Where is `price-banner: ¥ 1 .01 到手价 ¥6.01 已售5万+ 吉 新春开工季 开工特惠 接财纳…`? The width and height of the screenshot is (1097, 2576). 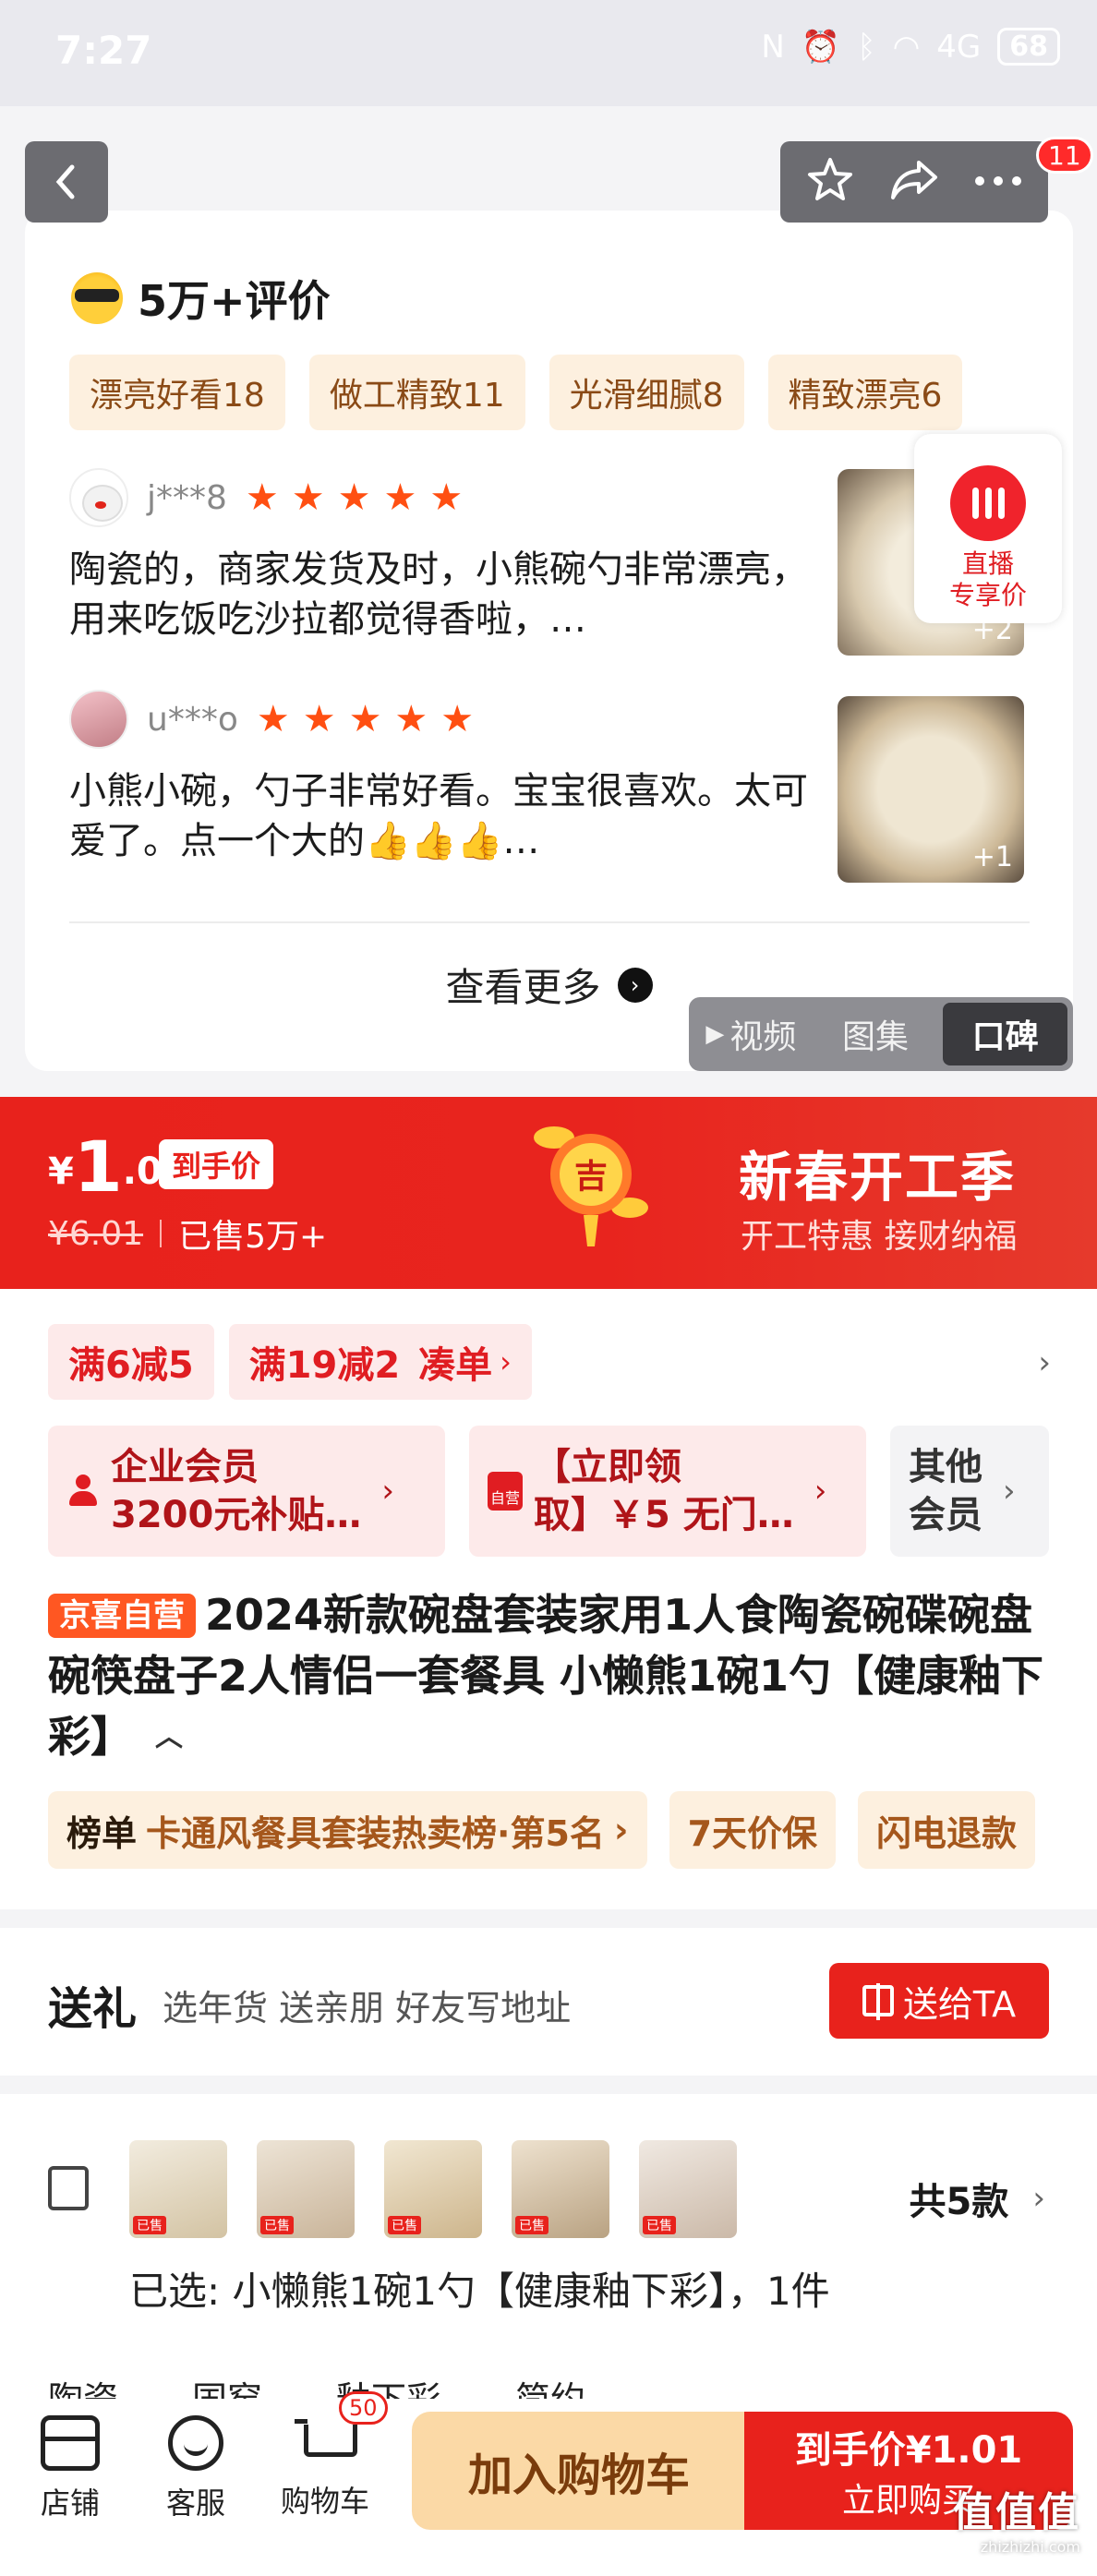 price-banner: ¥ 1 .01 到手价 ¥6.01 已售5万+ 吉 新春开工季 开工特惠 接财纳… is located at coordinates (548, 1193).